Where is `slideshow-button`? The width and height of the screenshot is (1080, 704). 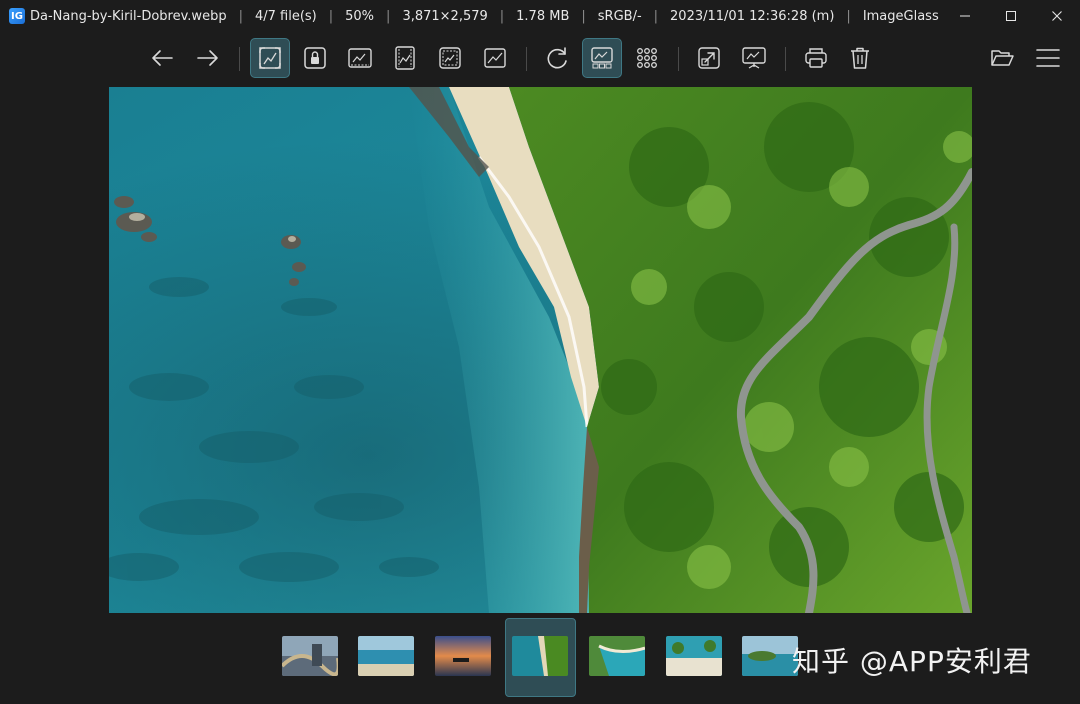 slideshow-button is located at coordinates (754, 58).